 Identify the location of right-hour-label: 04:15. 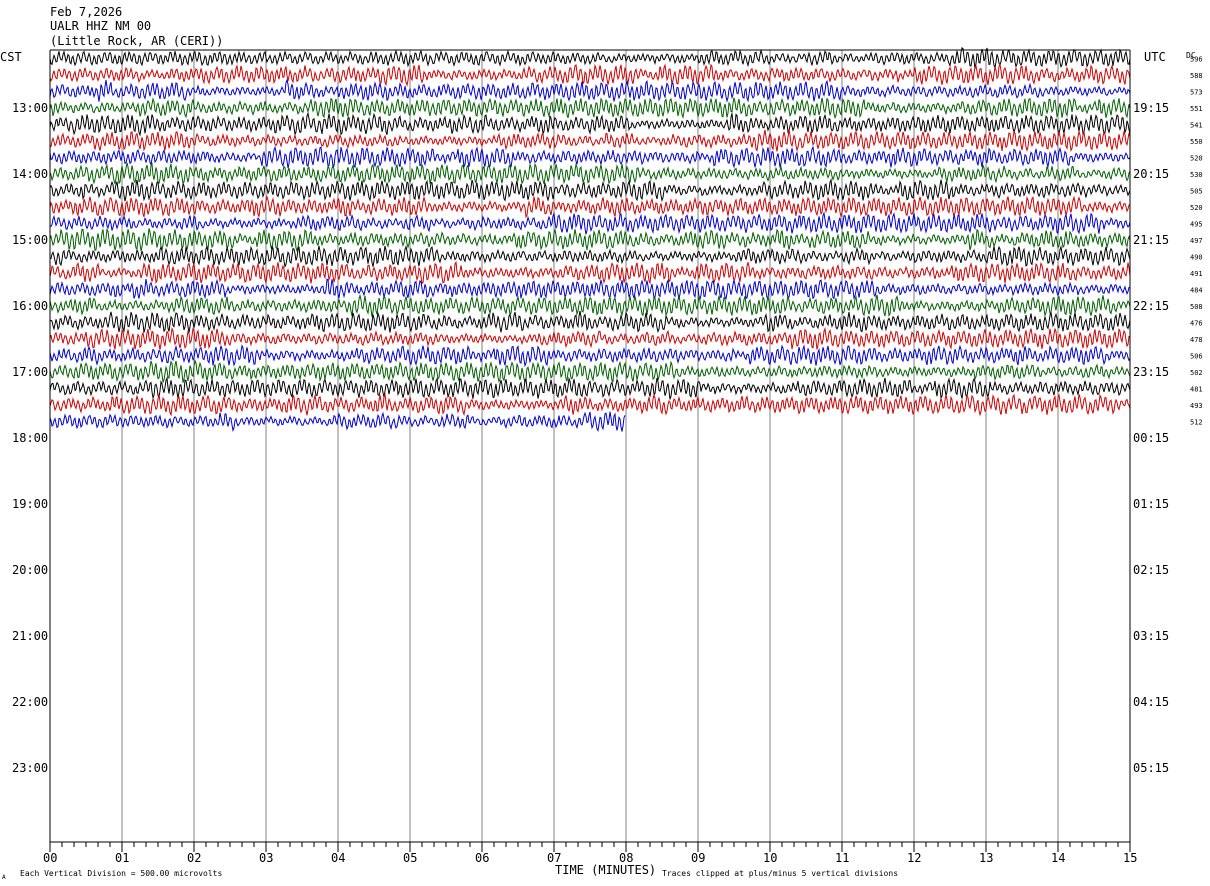
(1151, 702).